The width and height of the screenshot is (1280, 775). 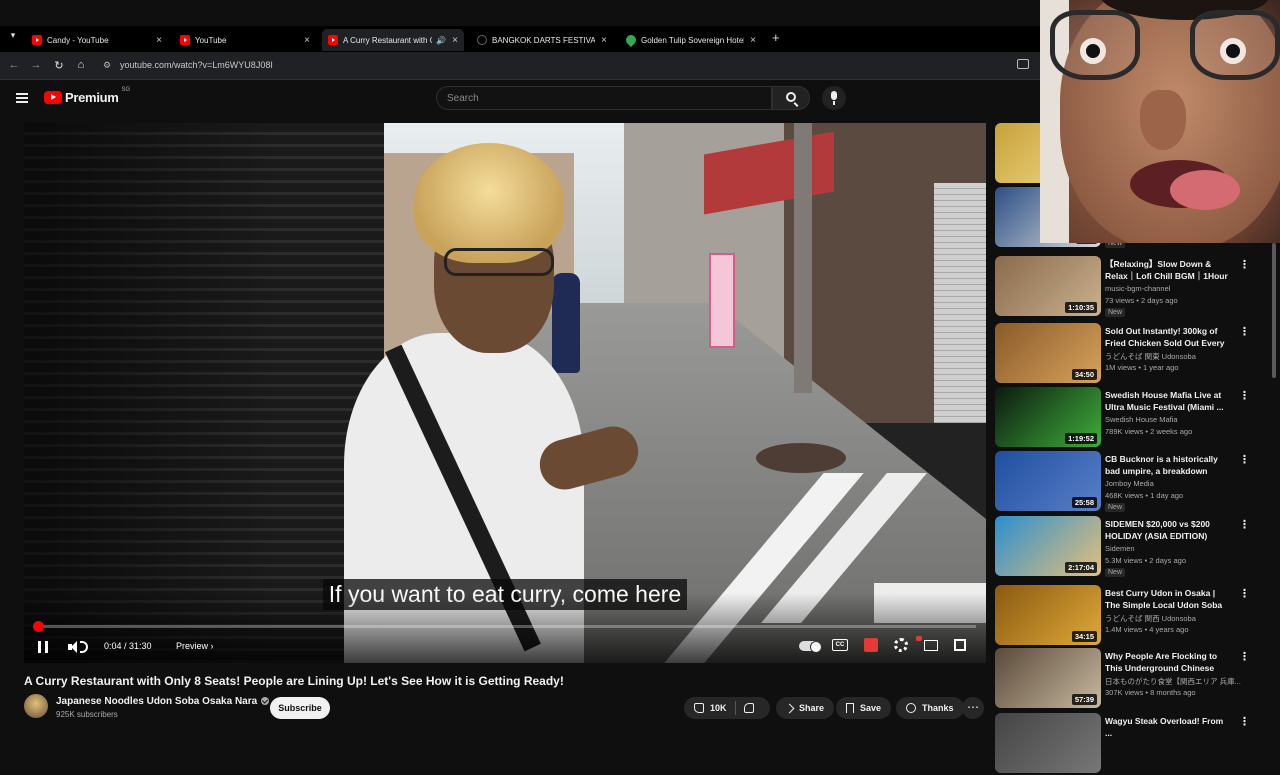 I want to click on recommended-channel: Swedish House Mafia, so click(x=1141, y=419).